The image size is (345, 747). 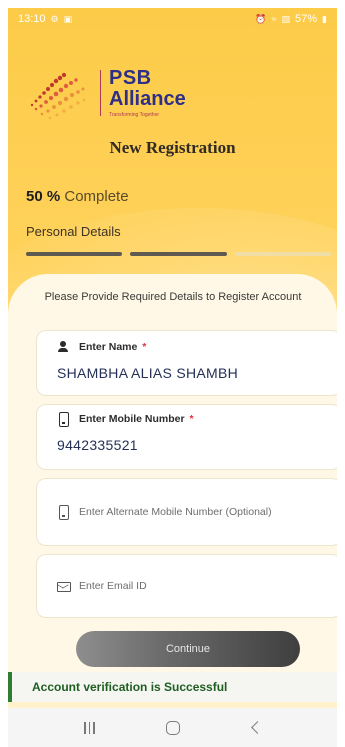 What do you see at coordinates (100, 93) in the screenshot?
I see `logo-divider` at bounding box center [100, 93].